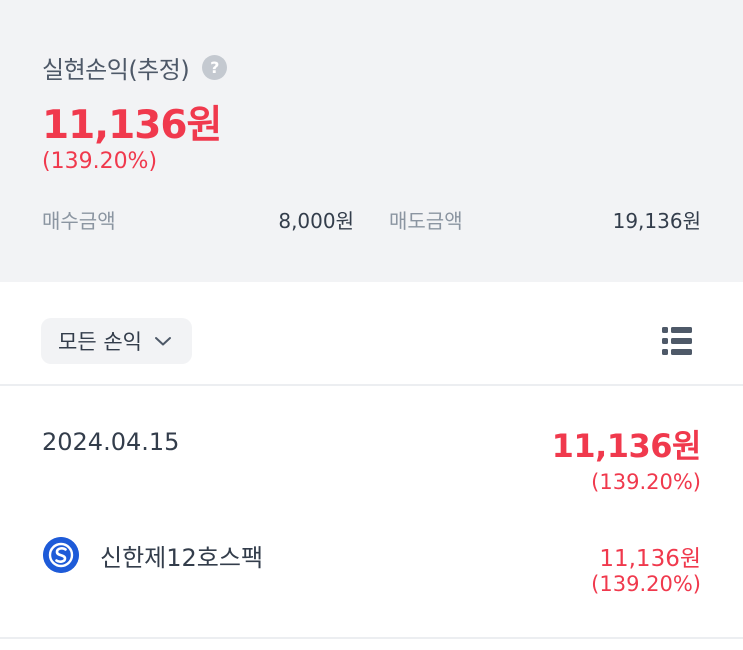  Describe the element at coordinates (116, 70) in the screenshot. I see `summary-title-label: 실현손익(추정)` at that location.